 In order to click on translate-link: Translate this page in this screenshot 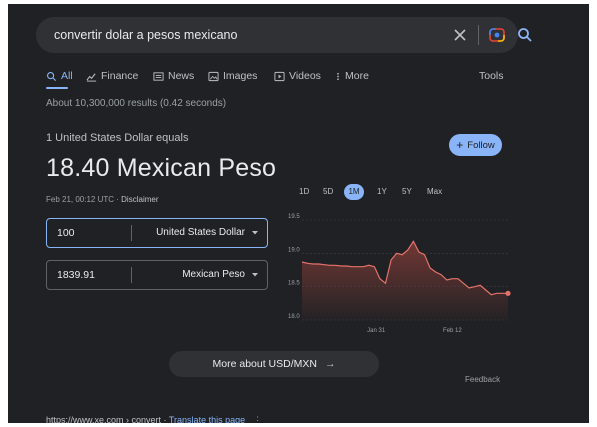, I will do `click(207, 419)`.